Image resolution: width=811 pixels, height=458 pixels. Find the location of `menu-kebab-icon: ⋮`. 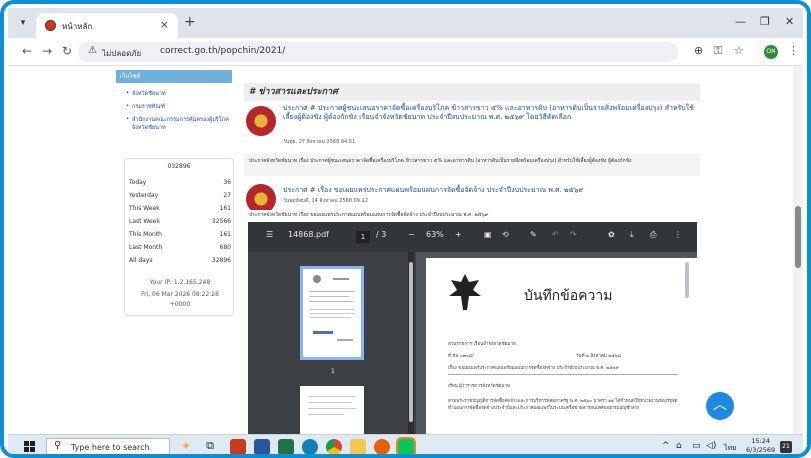

menu-kebab-icon: ⋮ is located at coordinates (793, 50).